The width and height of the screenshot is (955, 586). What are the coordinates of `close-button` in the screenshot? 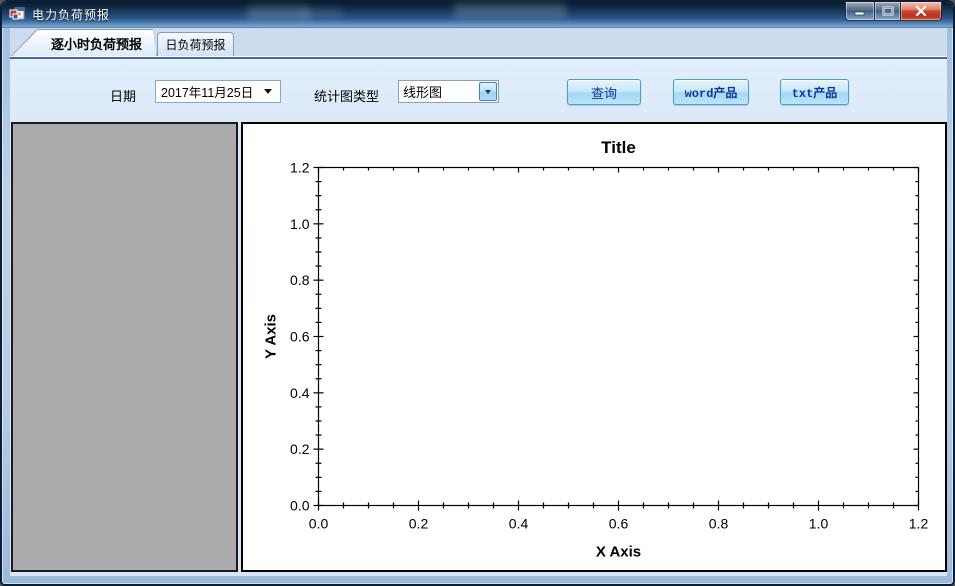 It's located at (921, 11).